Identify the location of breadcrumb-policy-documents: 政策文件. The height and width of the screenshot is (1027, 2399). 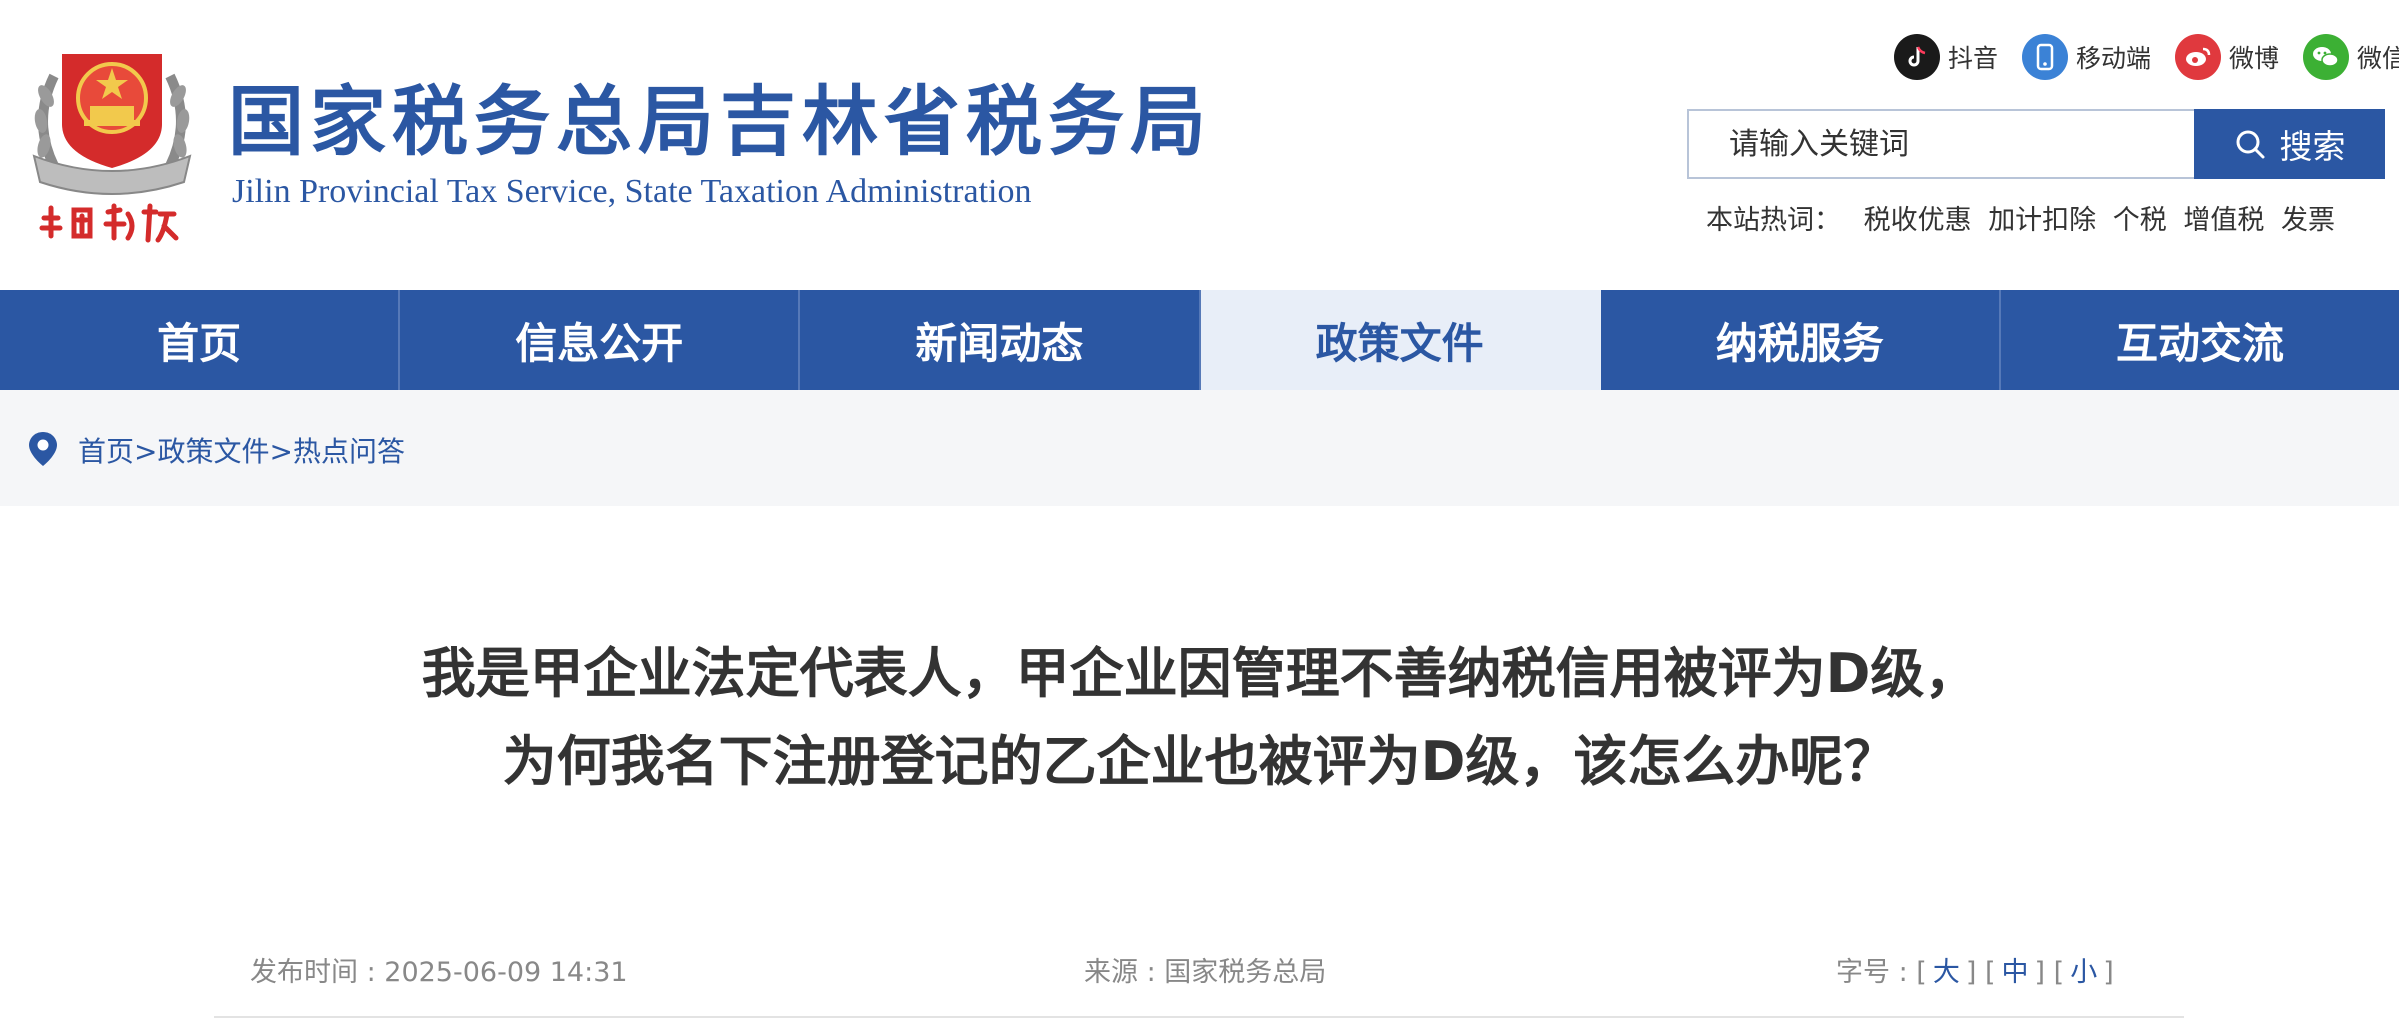
(213, 451).